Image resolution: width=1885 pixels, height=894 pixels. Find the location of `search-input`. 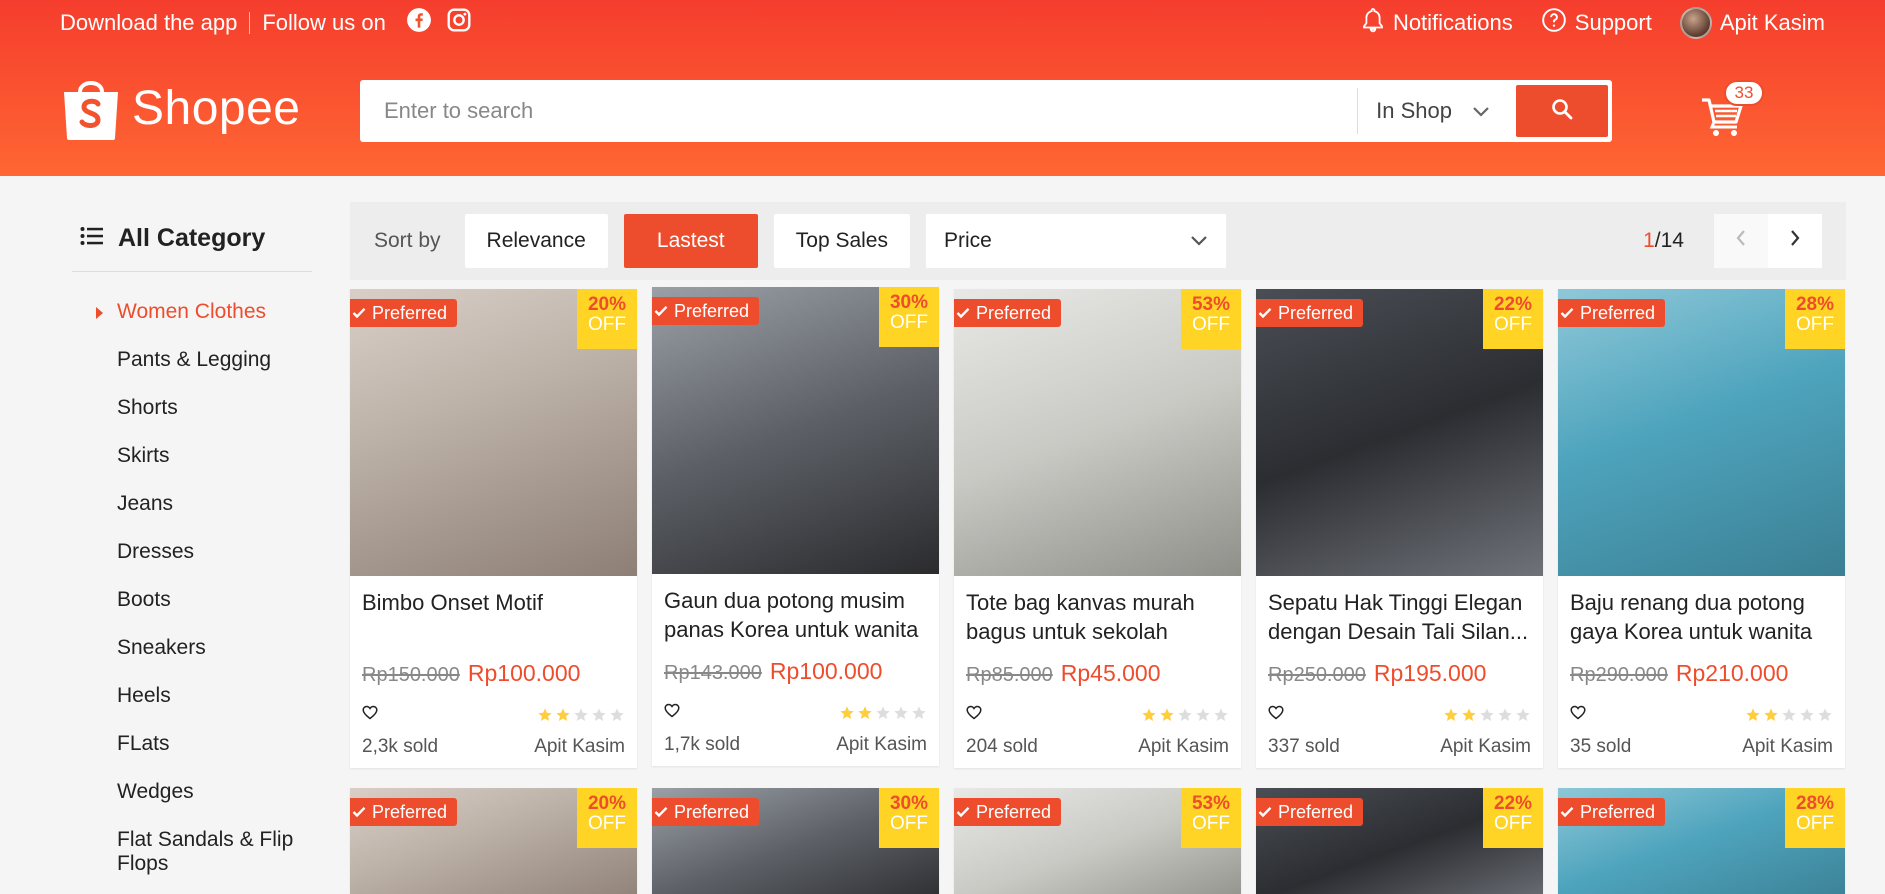

search-input is located at coordinates (861, 111).